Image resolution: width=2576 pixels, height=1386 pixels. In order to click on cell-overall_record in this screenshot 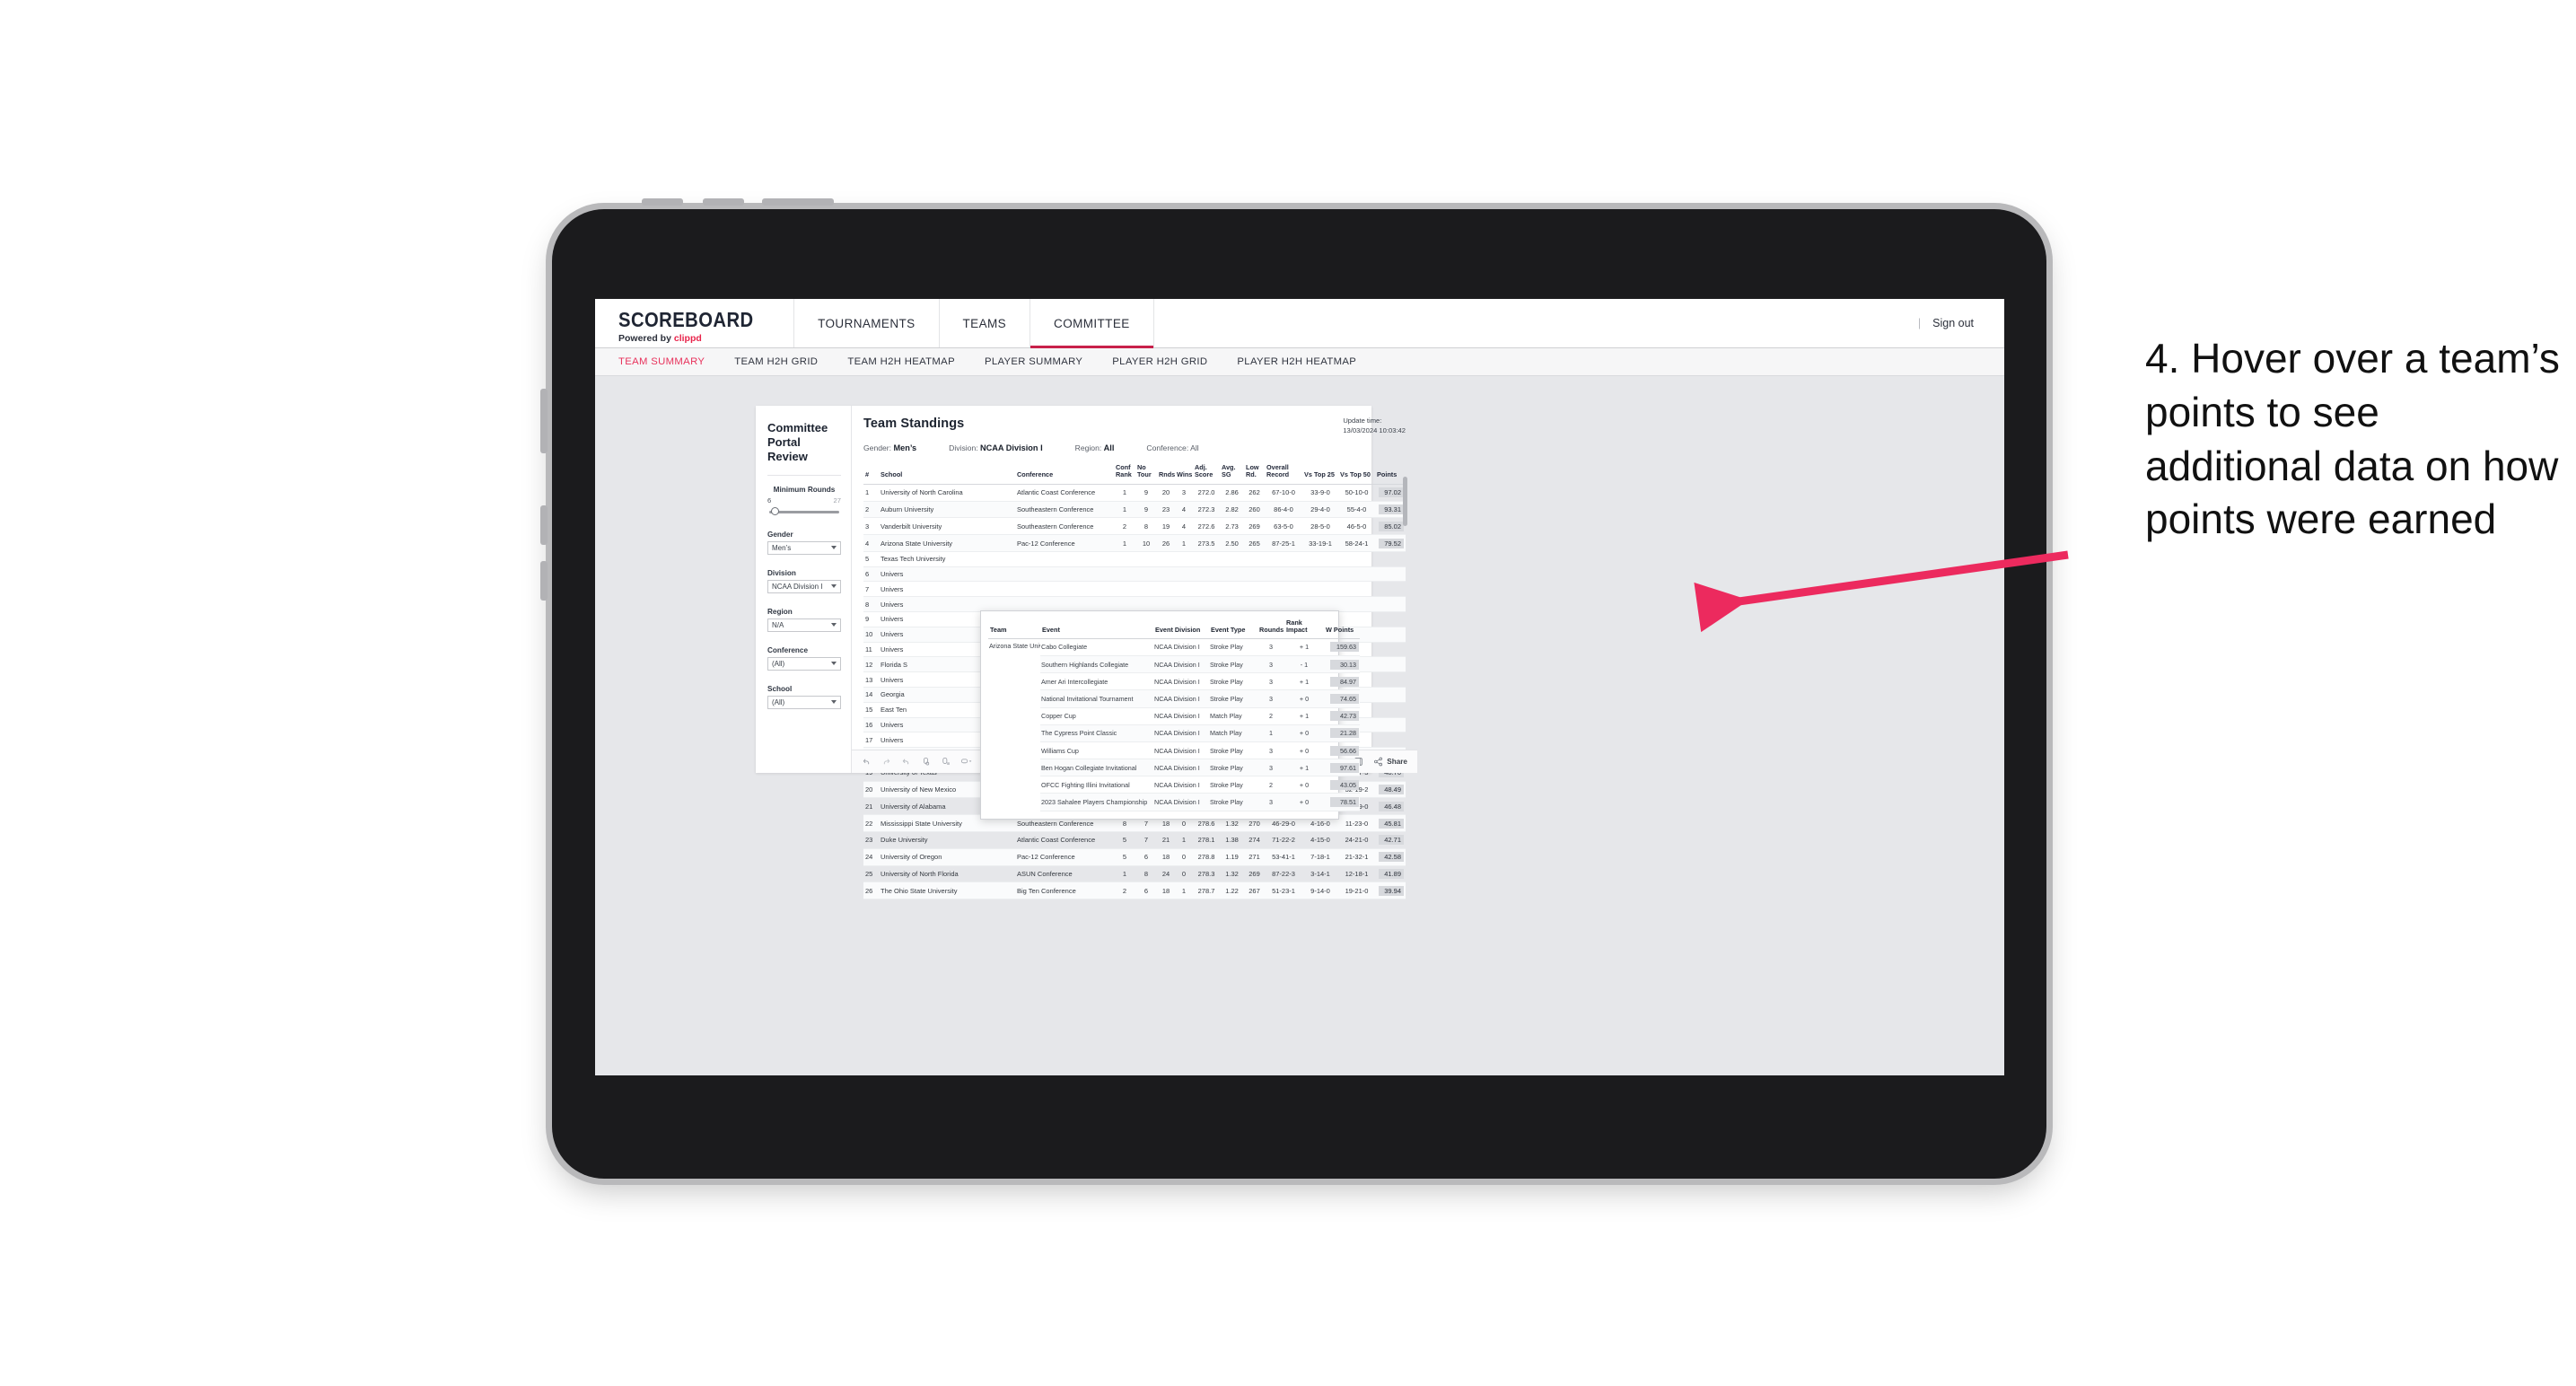, I will do `click(1283, 559)`.